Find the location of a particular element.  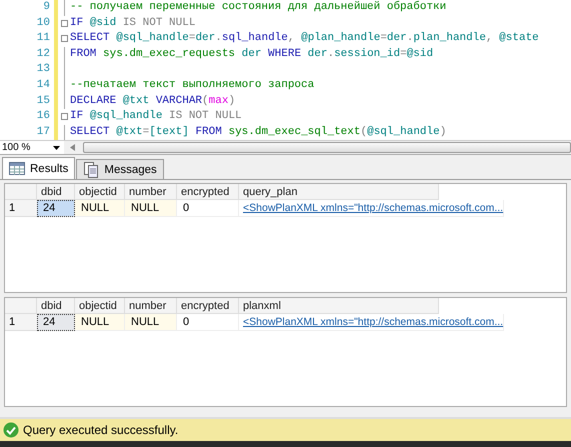

line-number: 17 is located at coordinates (43, 132).